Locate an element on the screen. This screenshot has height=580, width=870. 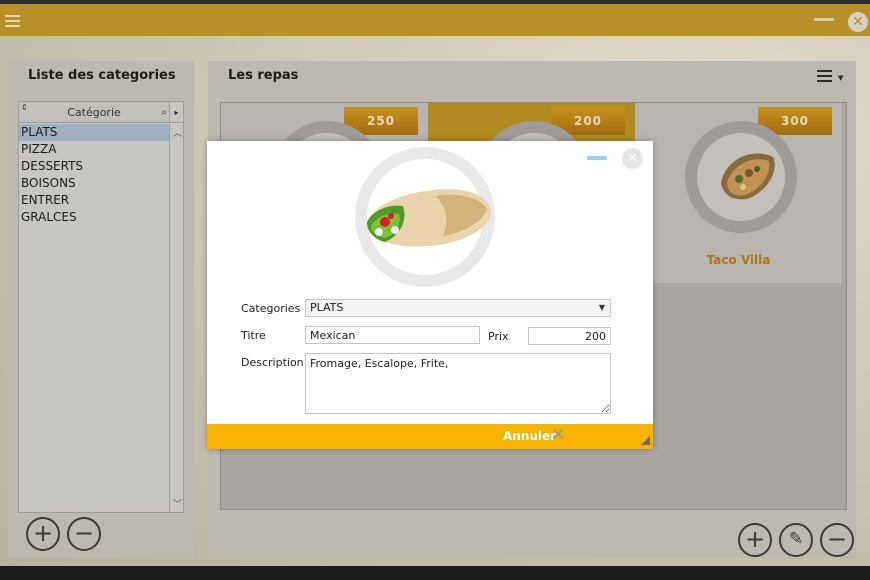
search-icon: ⌕ is located at coordinates (164, 112).